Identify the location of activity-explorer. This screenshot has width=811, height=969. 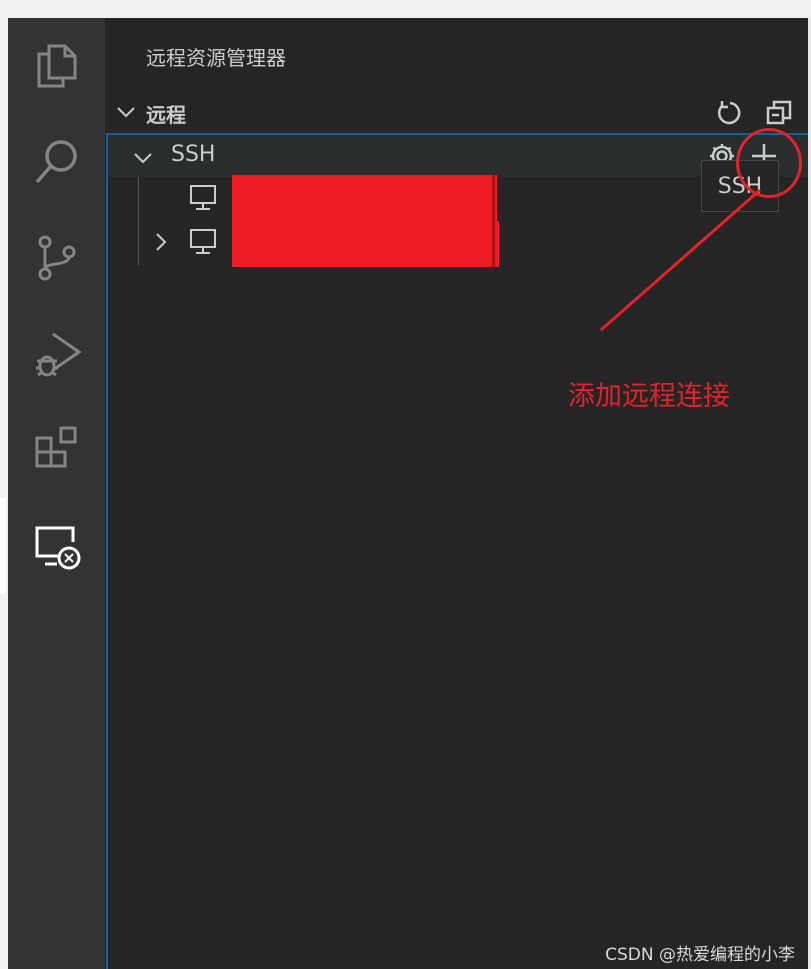
(56, 66).